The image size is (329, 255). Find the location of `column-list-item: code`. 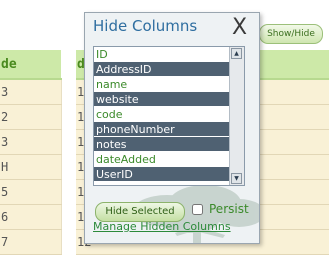

column-list-item: code is located at coordinates (161, 114).